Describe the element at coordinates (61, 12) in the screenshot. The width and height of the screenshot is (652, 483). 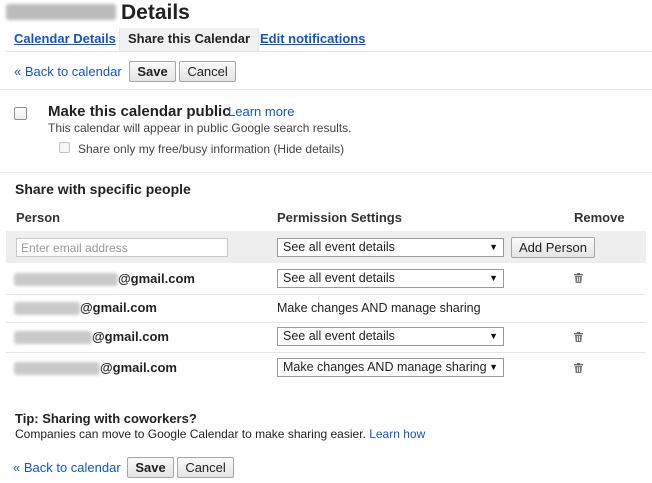
I see `redacted-calendar-name` at that location.